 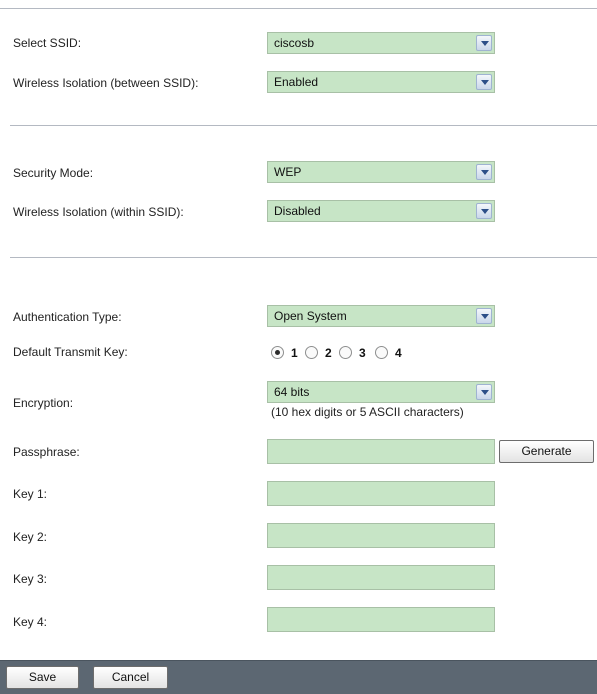 I want to click on auth-type-value: Open System, so click(x=310, y=316).